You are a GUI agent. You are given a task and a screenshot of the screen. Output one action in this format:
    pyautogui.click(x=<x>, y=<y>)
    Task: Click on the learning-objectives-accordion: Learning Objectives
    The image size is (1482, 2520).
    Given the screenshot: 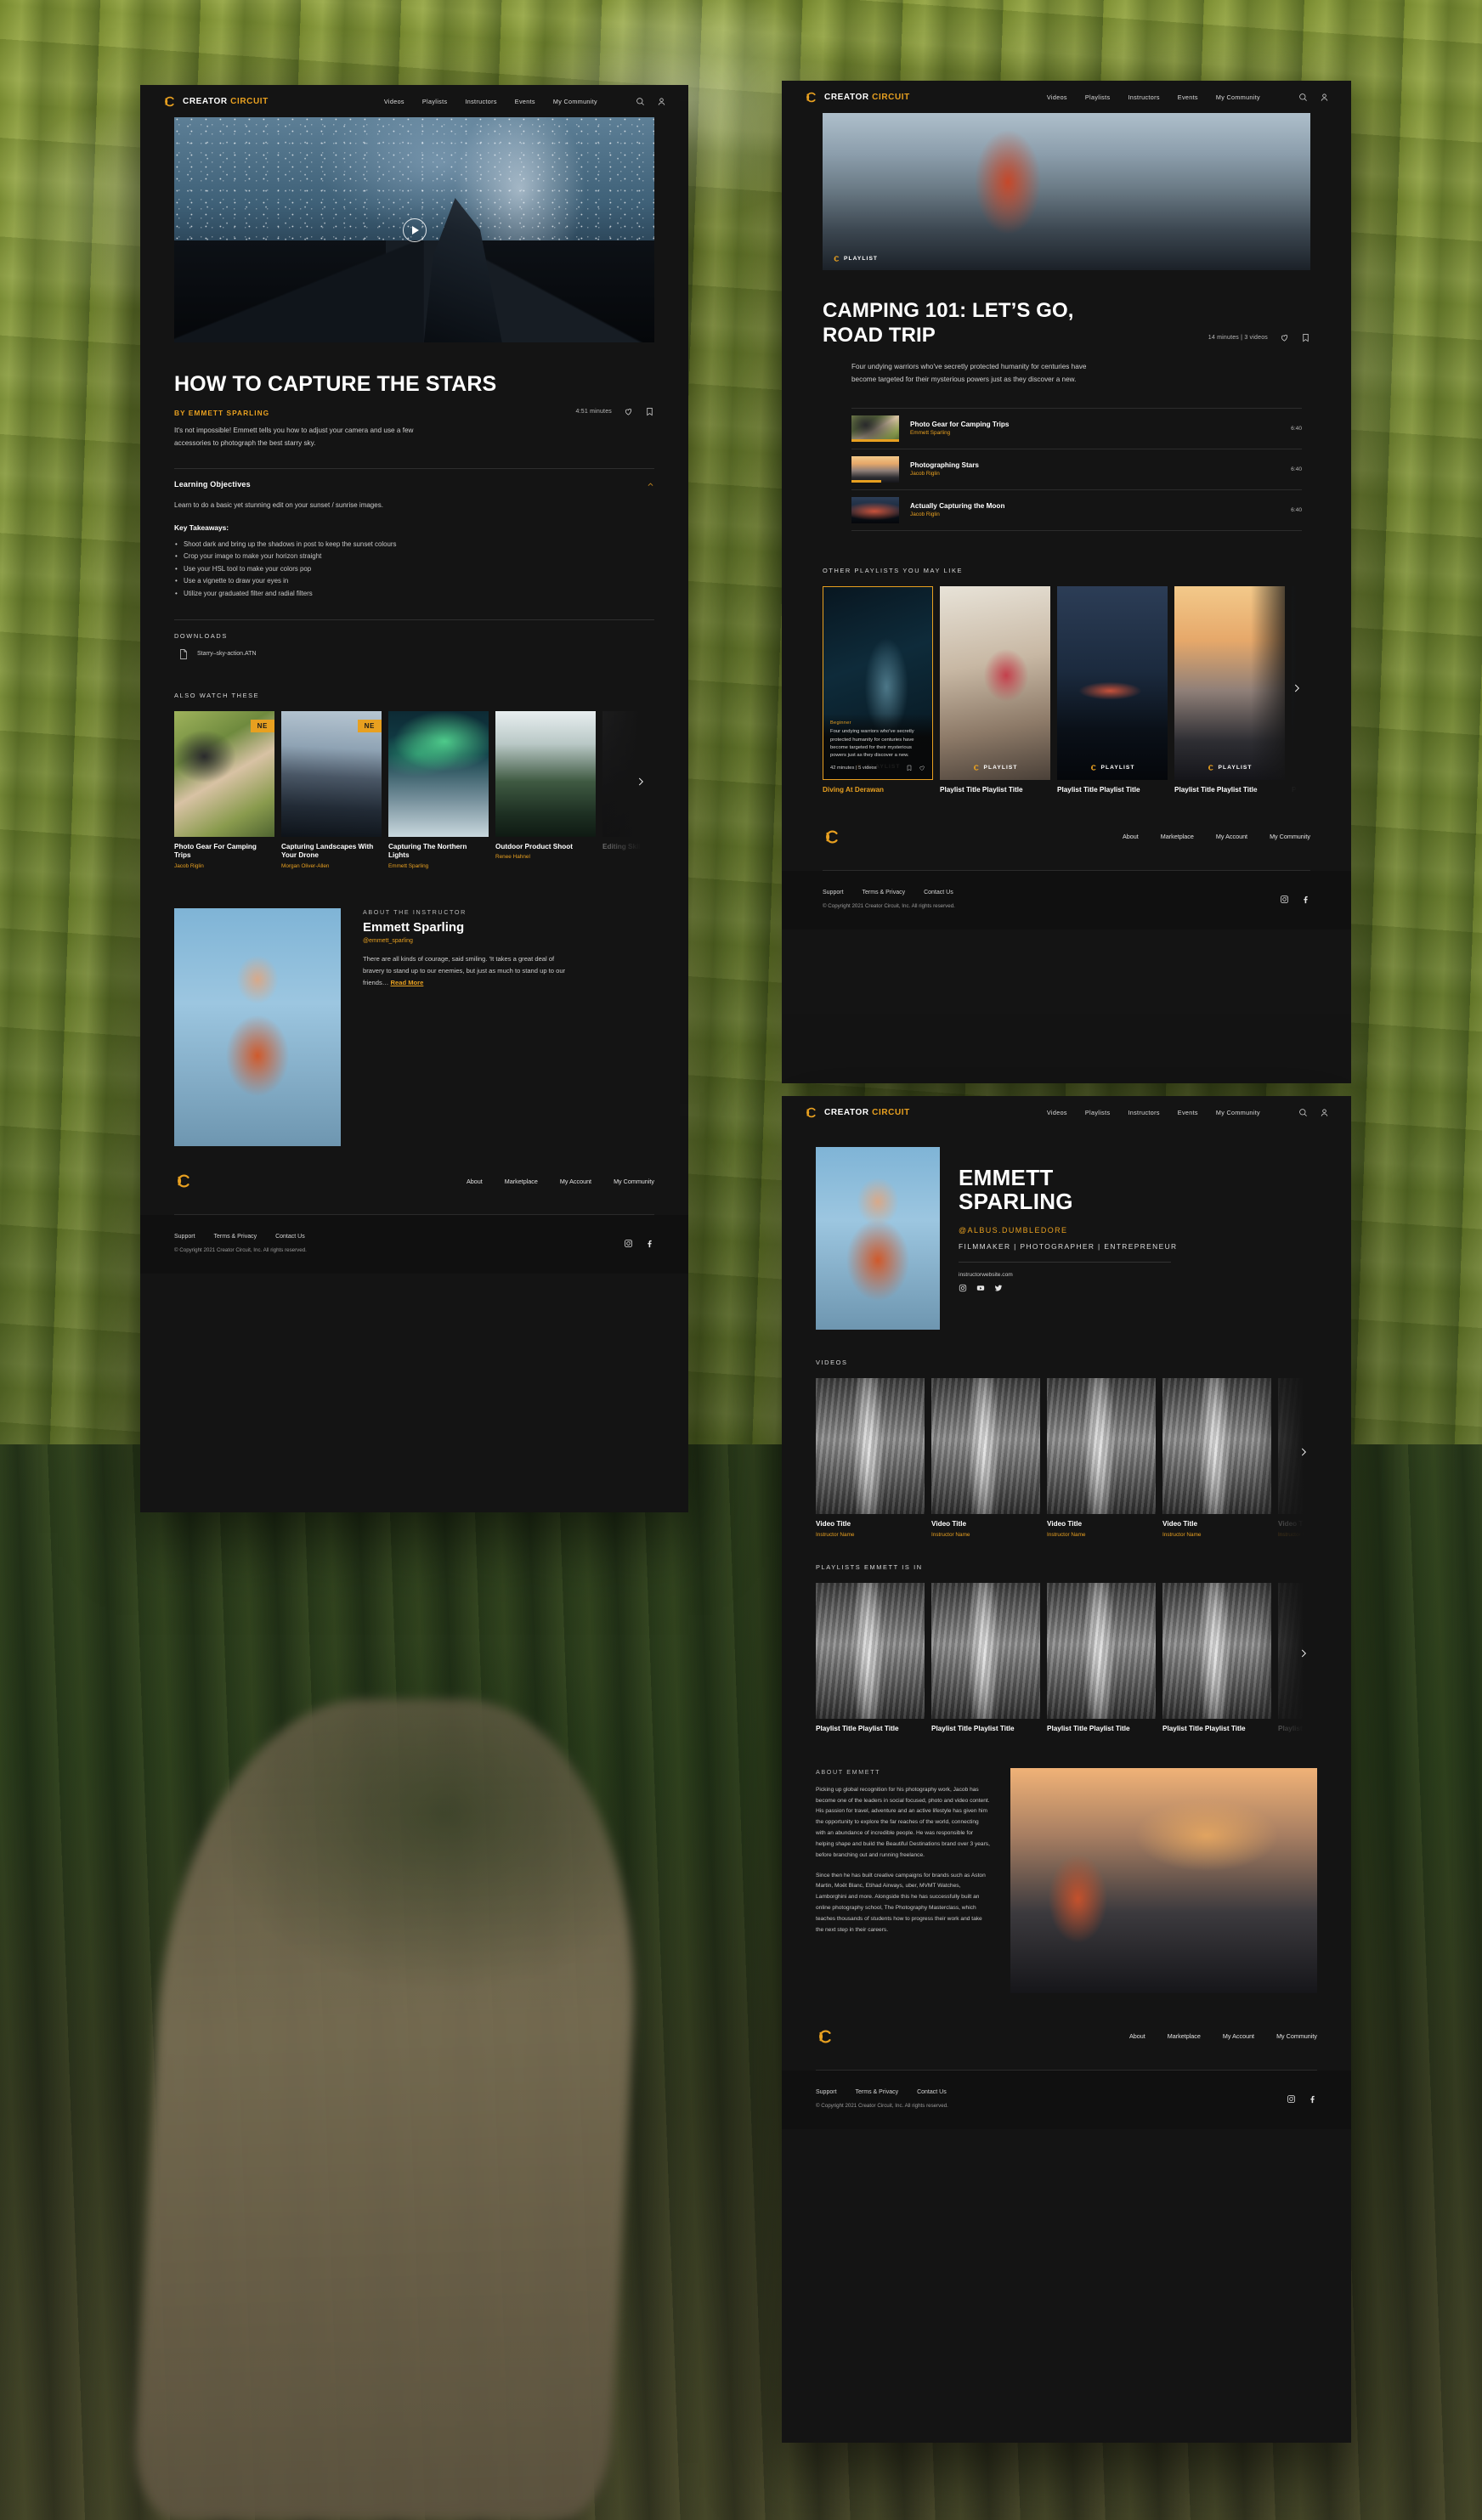 What is the action you would take?
    pyautogui.click(x=414, y=479)
    